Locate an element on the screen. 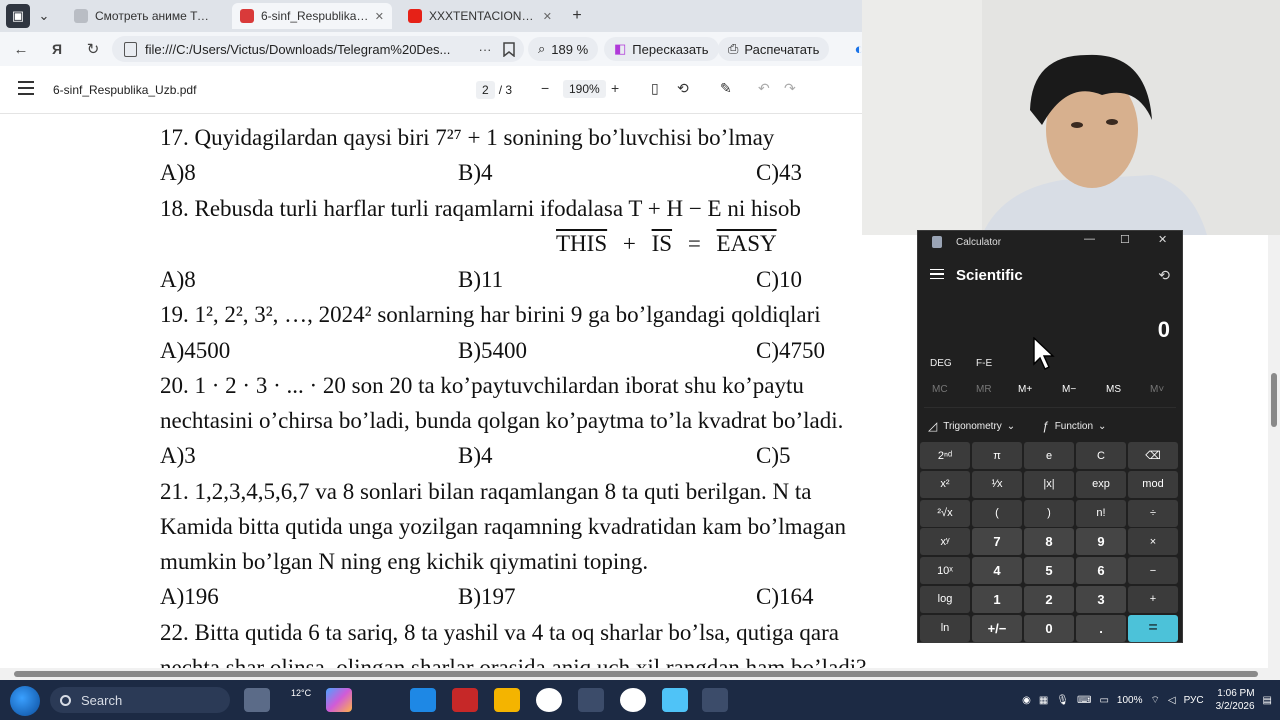  close-paren-button: ) is located at coordinates (1049, 513).